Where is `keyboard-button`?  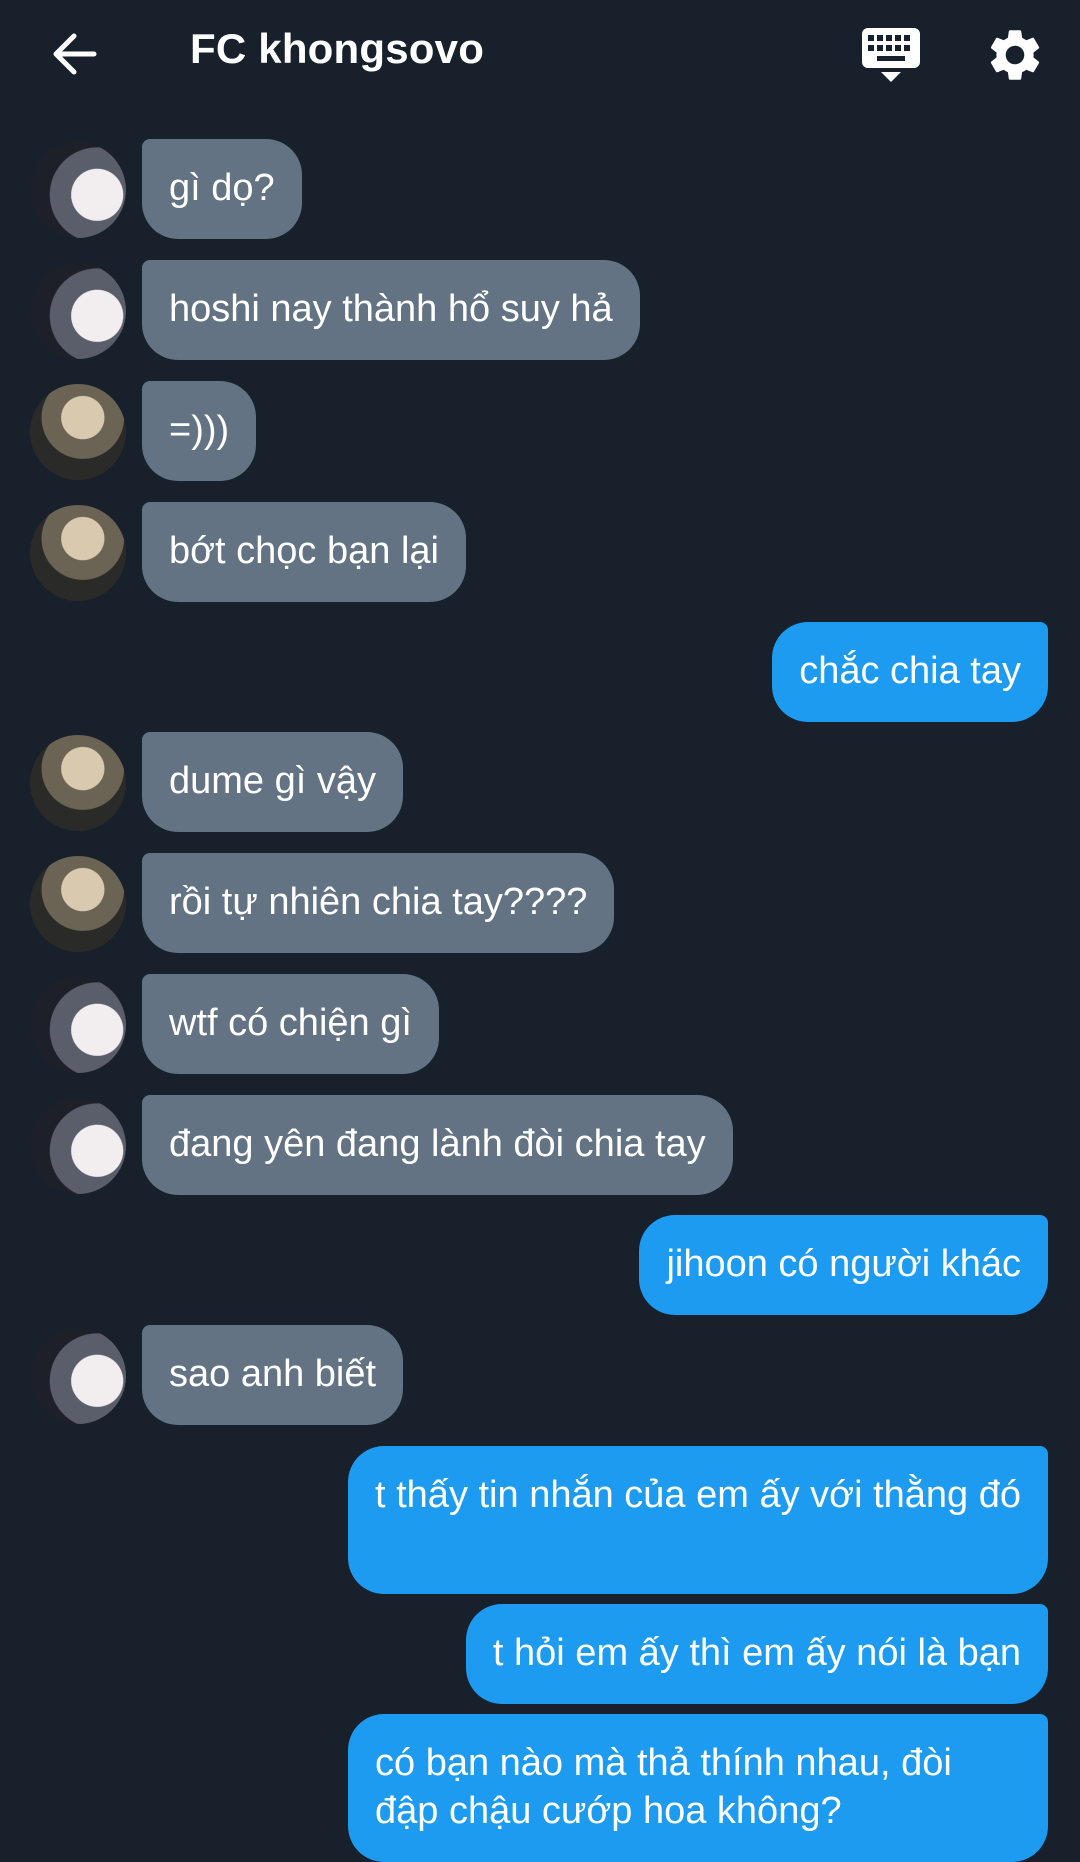
keyboard-button is located at coordinates (891, 55).